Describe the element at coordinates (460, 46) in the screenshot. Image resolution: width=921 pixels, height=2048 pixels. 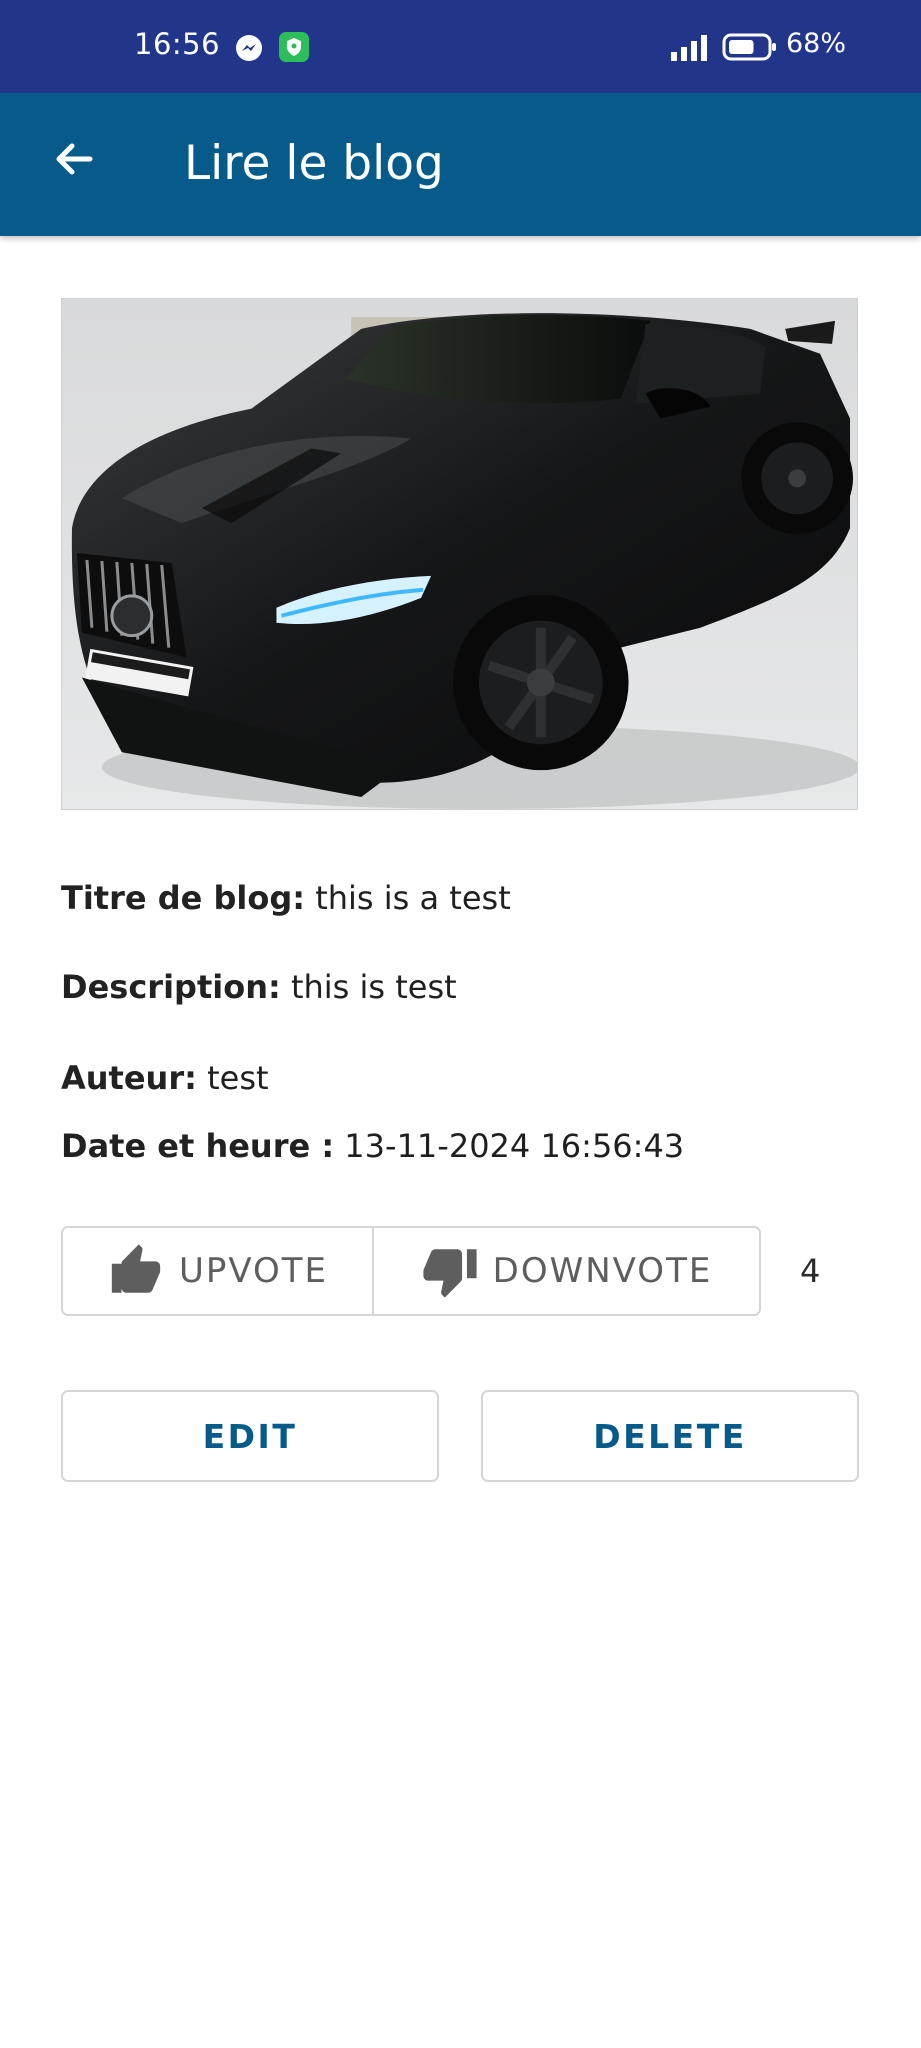
I see `status-bar: 16:56 68%` at that location.